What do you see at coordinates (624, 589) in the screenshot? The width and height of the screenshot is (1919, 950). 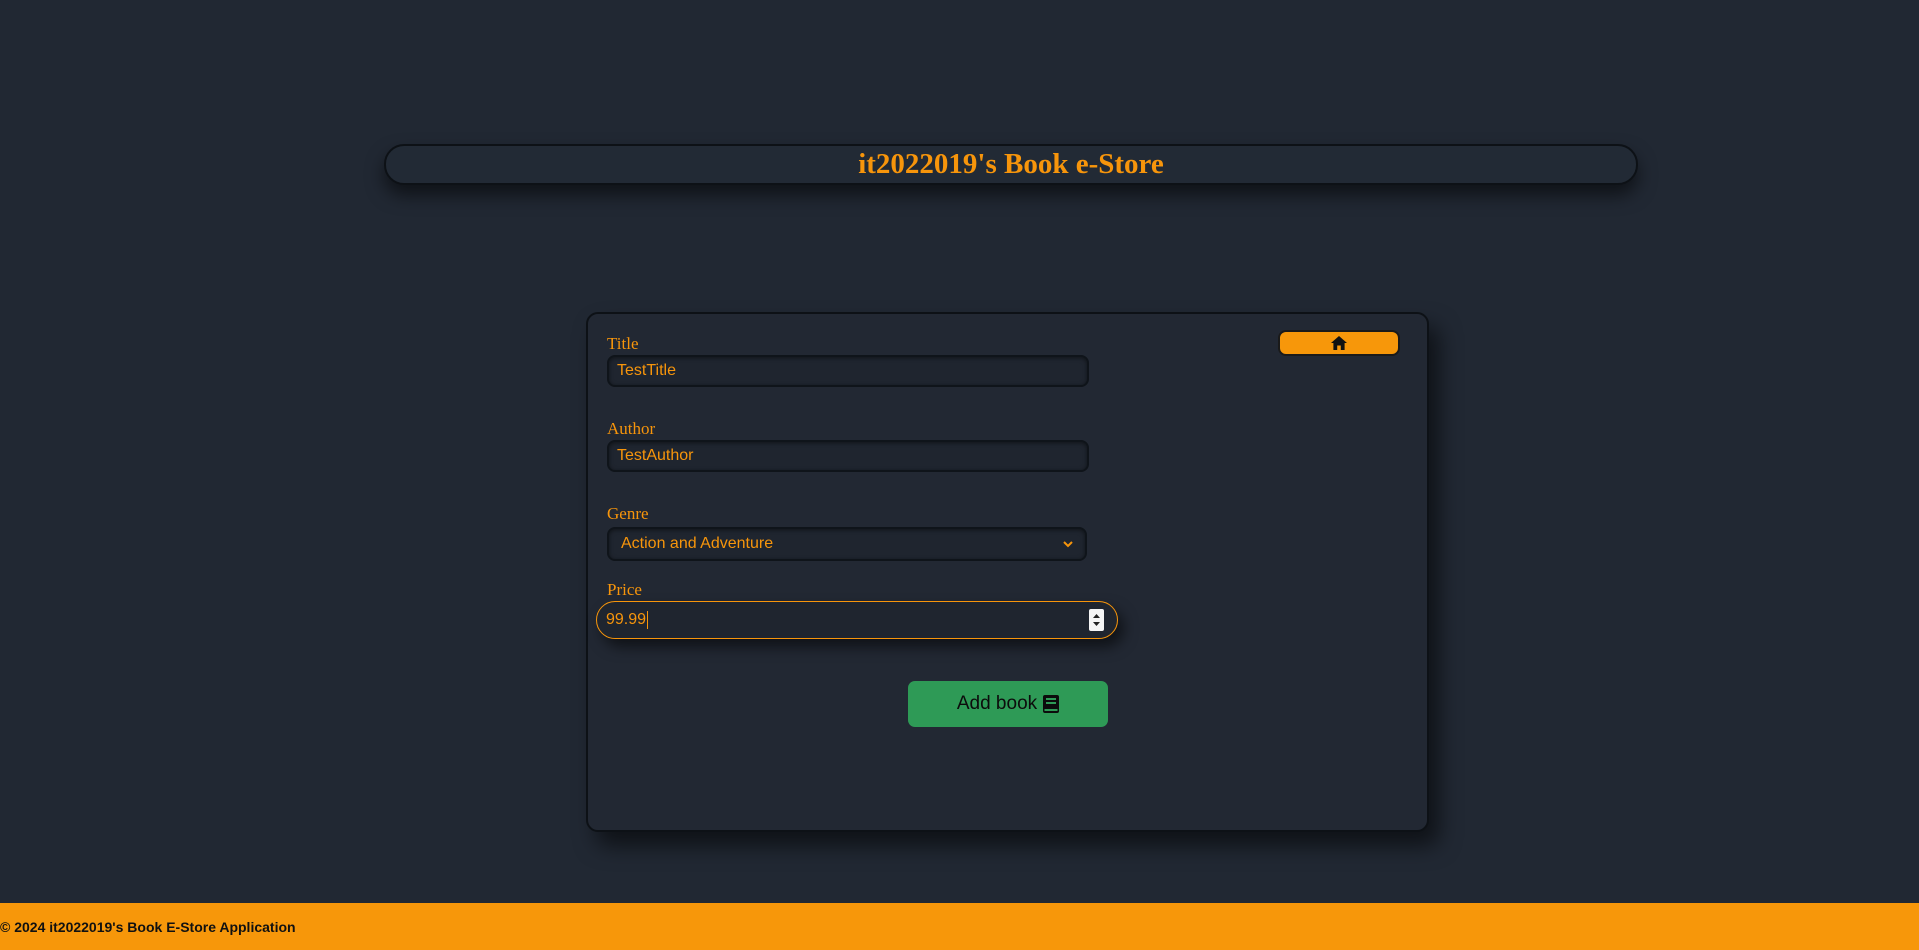 I see `price-label: Price` at bounding box center [624, 589].